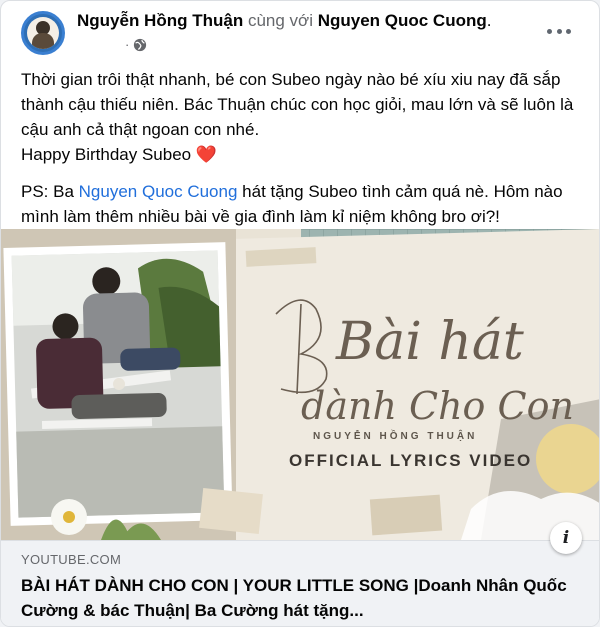  Describe the element at coordinates (158, 191) in the screenshot. I see `ps-mention-link: Nguyen Quoc Cuong` at that location.